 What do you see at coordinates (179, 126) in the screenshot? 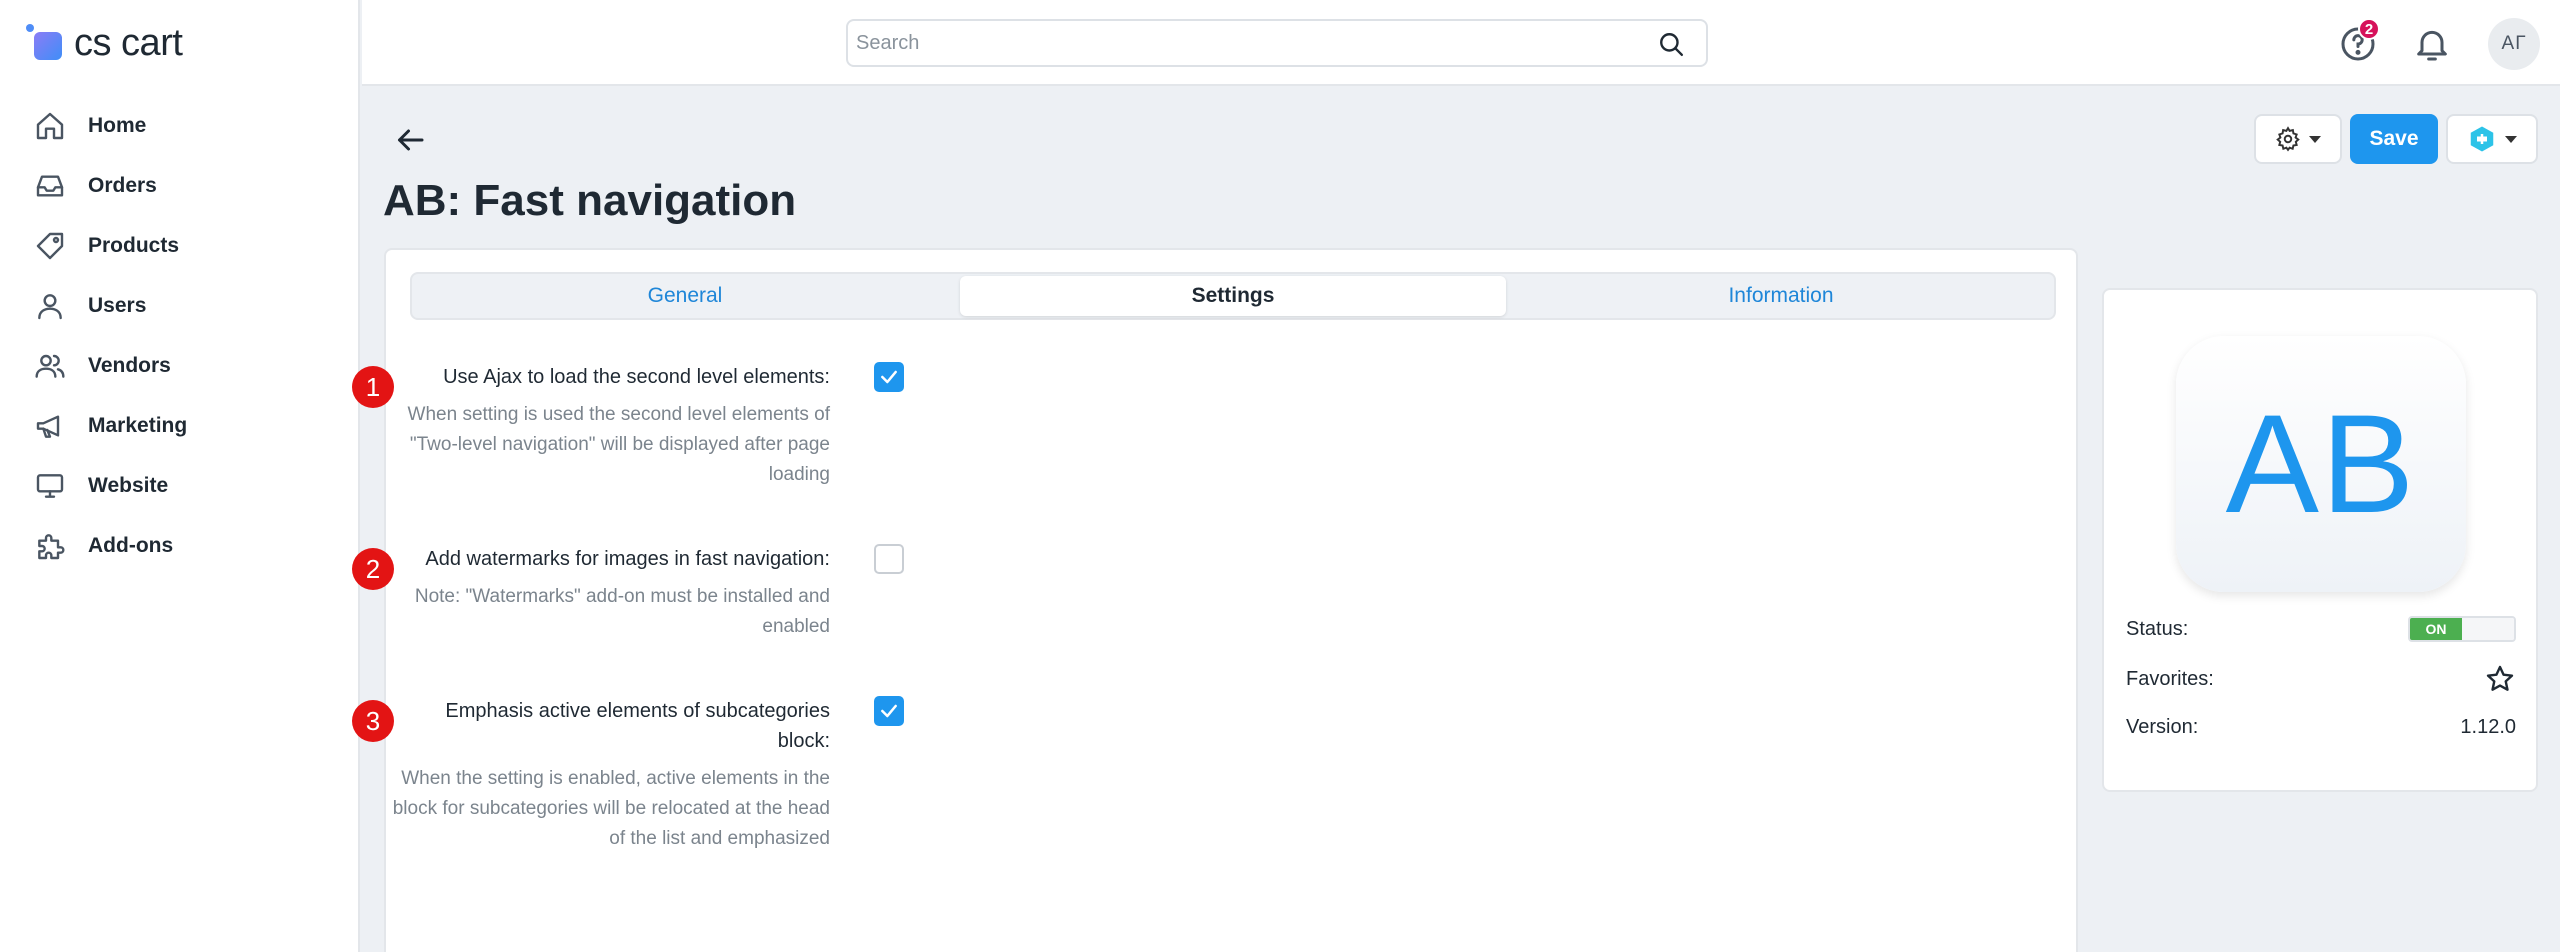
I see `sidebar-item-home: Home` at bounding box center [179, 126].